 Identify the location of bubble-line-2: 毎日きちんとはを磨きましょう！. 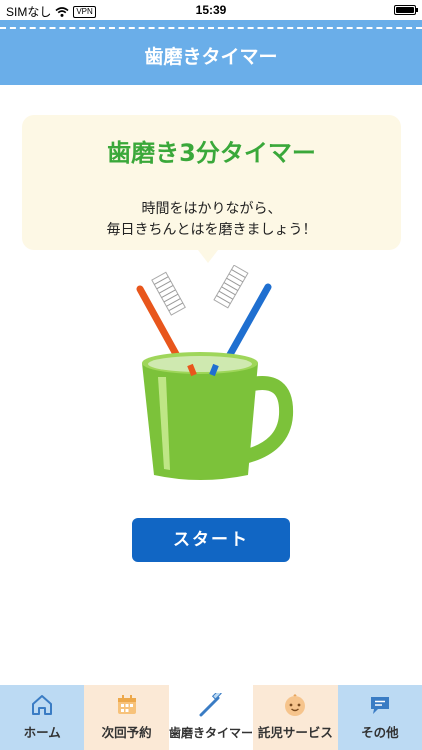
(211, 230).